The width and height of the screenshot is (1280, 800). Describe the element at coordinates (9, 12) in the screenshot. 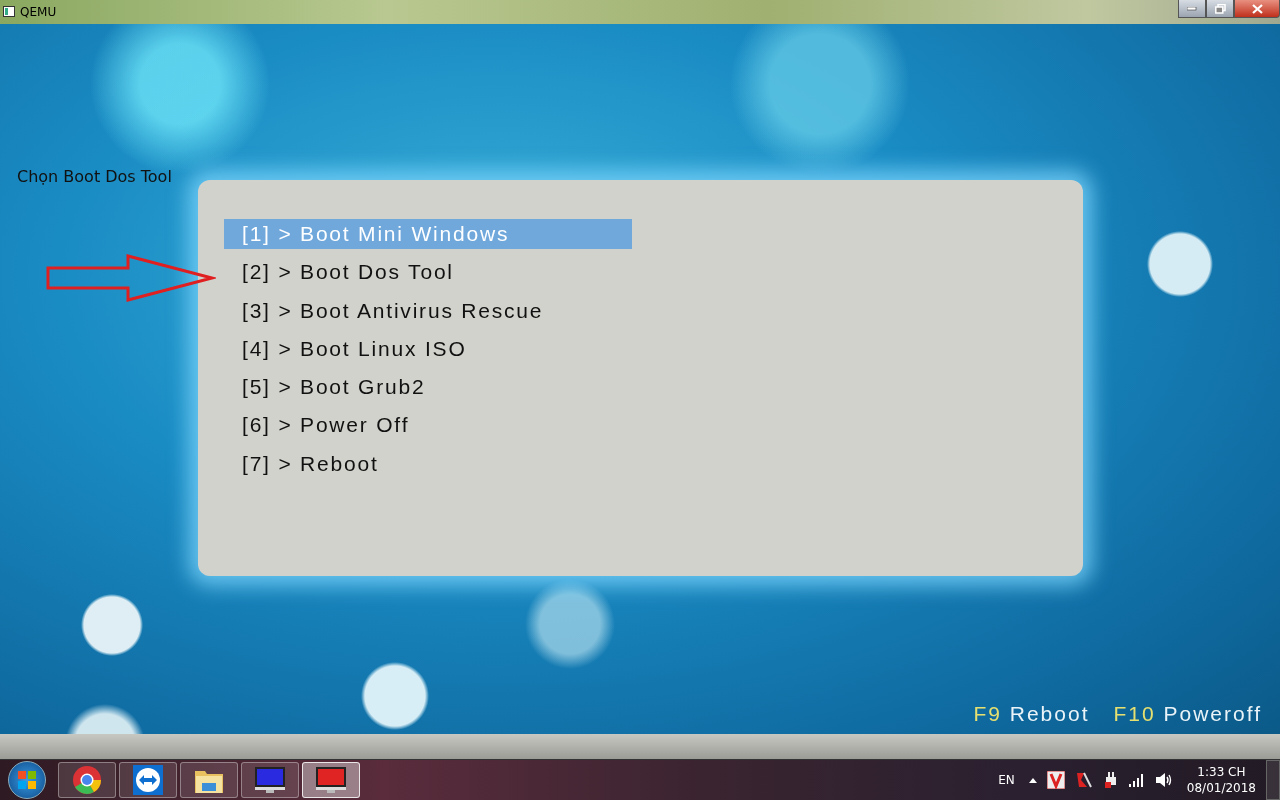

I see `window-icon` at that location.